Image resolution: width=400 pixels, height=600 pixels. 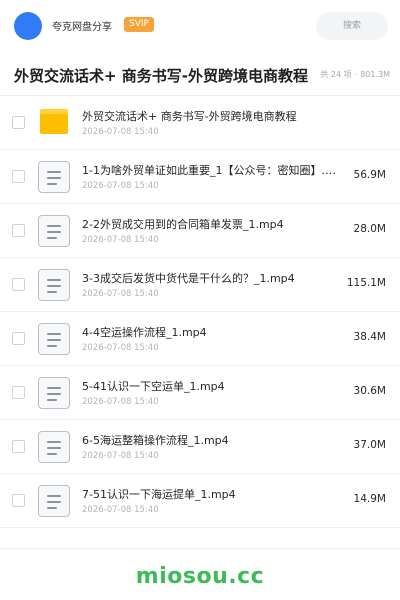 What do you see at coordinates (369, 229) in the screenshot?
I see `item-size: 28.0M` at bounding box center [369, 229].